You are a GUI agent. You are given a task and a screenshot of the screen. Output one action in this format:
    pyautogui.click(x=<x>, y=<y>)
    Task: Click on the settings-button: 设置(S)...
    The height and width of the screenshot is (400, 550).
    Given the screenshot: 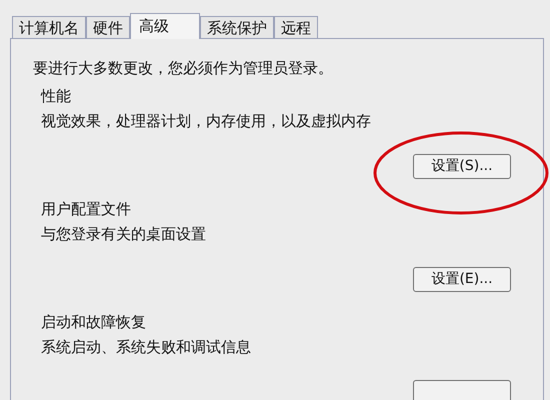 What is the action you would take?
    pyautogui.click(x=462, y=166)
    